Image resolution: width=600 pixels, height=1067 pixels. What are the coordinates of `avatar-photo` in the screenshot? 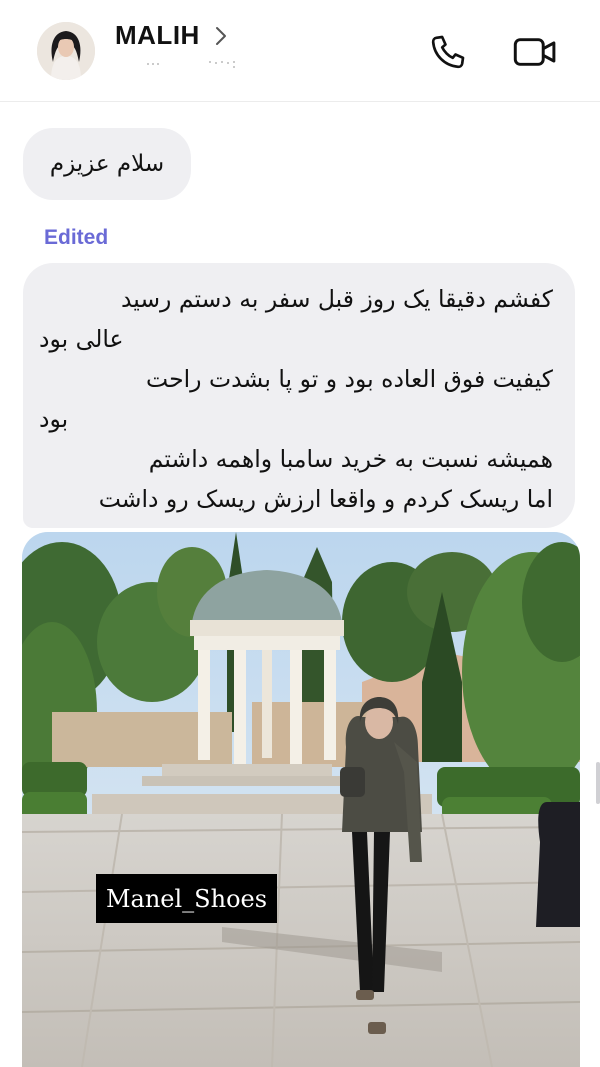 It's located at (66, 51).